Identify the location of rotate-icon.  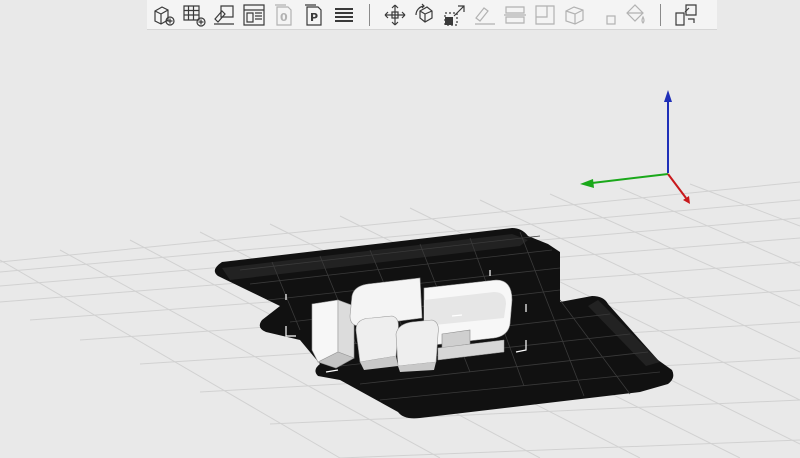
(425, 15).